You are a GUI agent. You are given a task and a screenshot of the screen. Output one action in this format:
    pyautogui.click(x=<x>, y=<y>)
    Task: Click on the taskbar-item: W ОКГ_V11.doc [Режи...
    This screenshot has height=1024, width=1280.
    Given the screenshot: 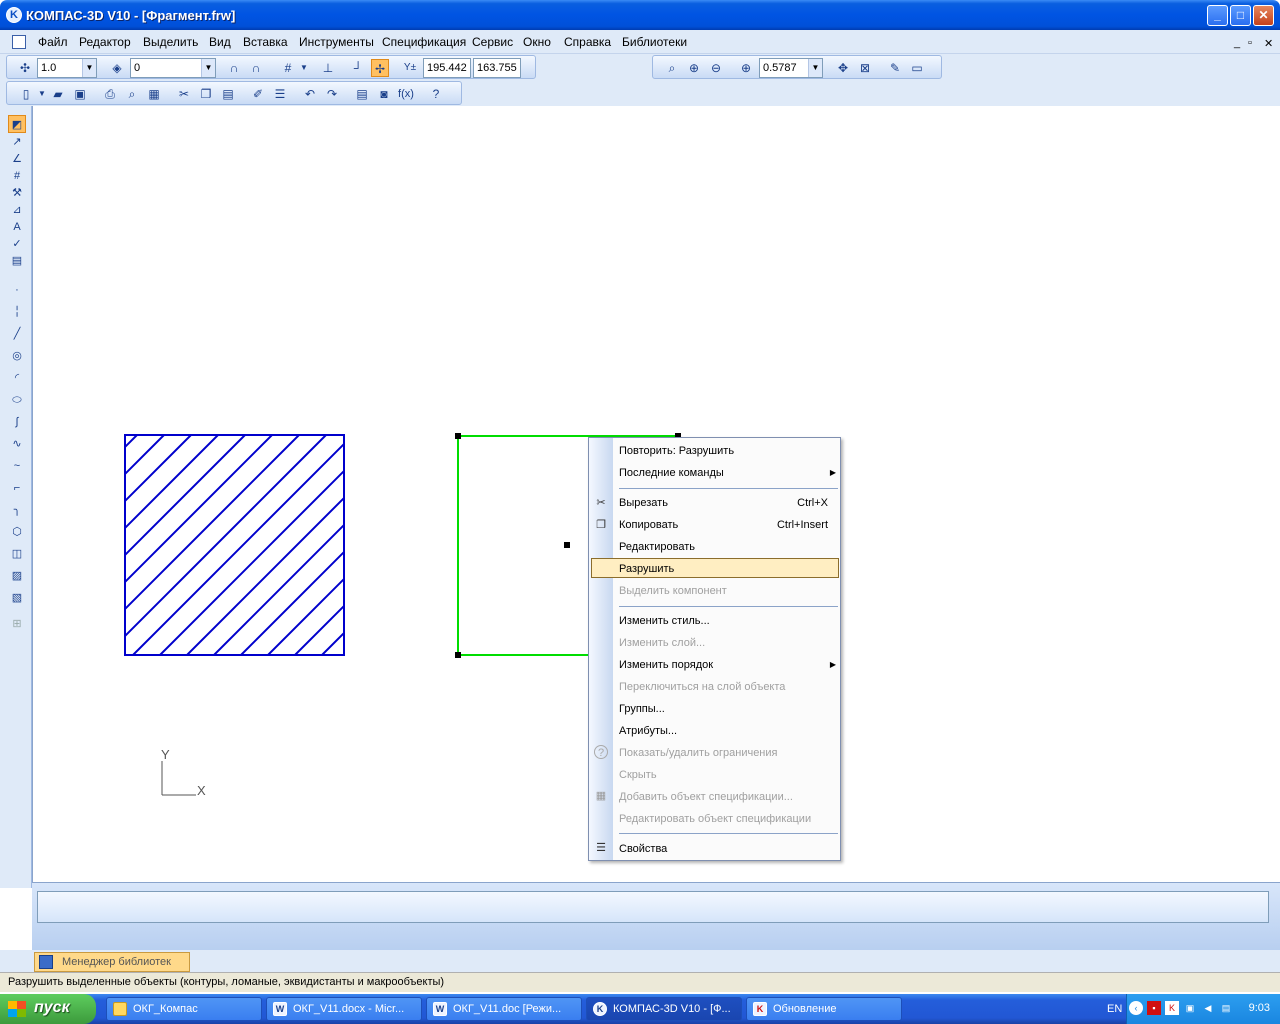 What is the action you would take?
    pyautogui.click(x=504, y=1009)
    